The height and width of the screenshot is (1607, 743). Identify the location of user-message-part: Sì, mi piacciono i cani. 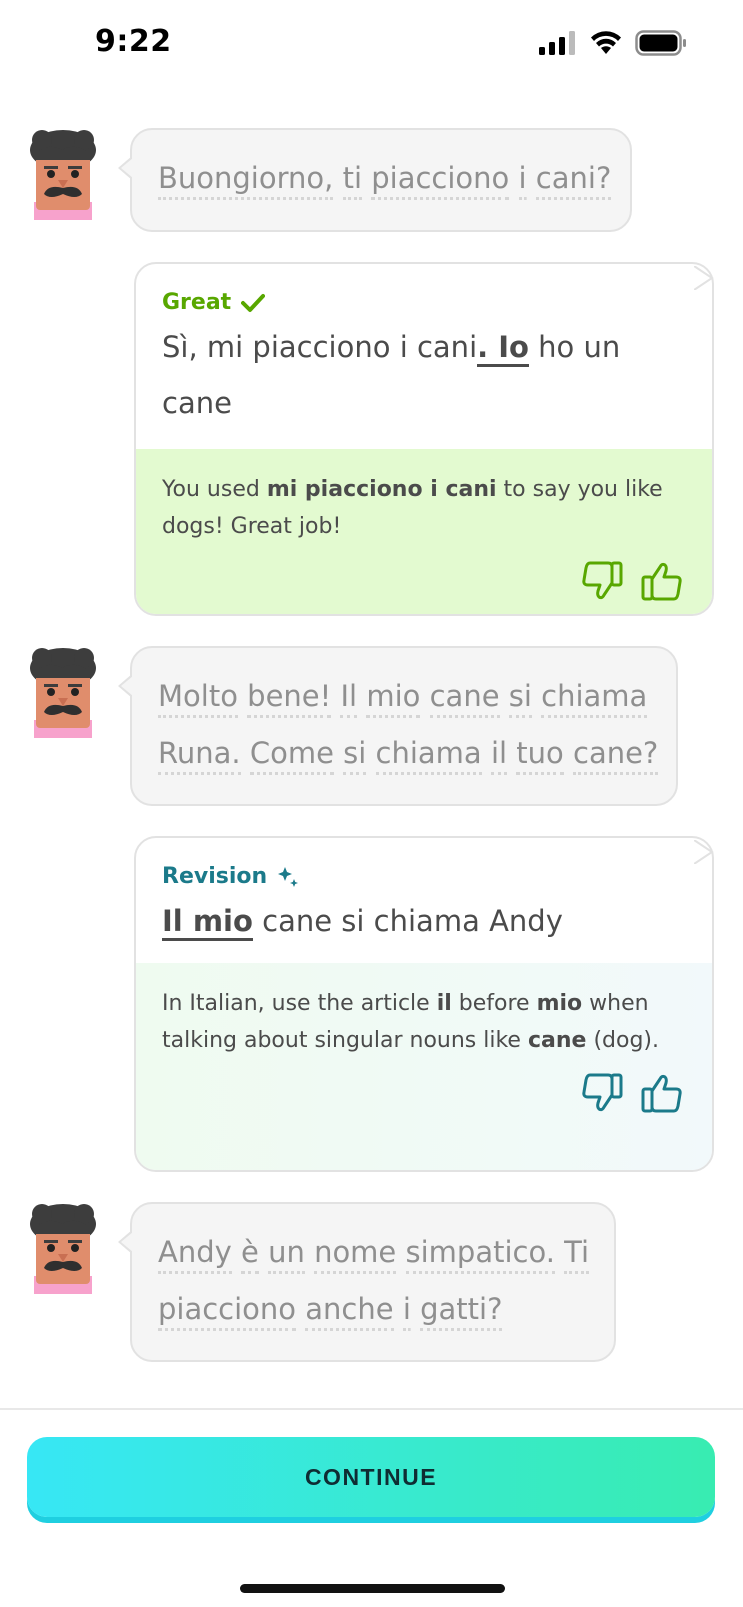
(320, 347).